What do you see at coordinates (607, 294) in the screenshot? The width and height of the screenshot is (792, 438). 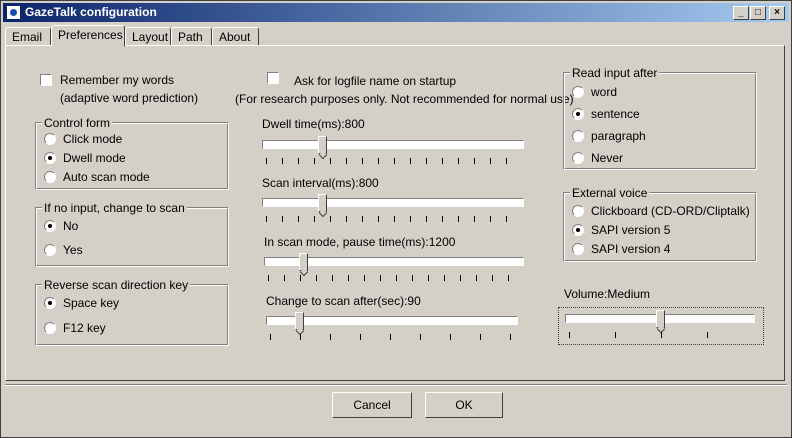 I see `volume-label: Volume:Medium` at bounding box center [607, 294].